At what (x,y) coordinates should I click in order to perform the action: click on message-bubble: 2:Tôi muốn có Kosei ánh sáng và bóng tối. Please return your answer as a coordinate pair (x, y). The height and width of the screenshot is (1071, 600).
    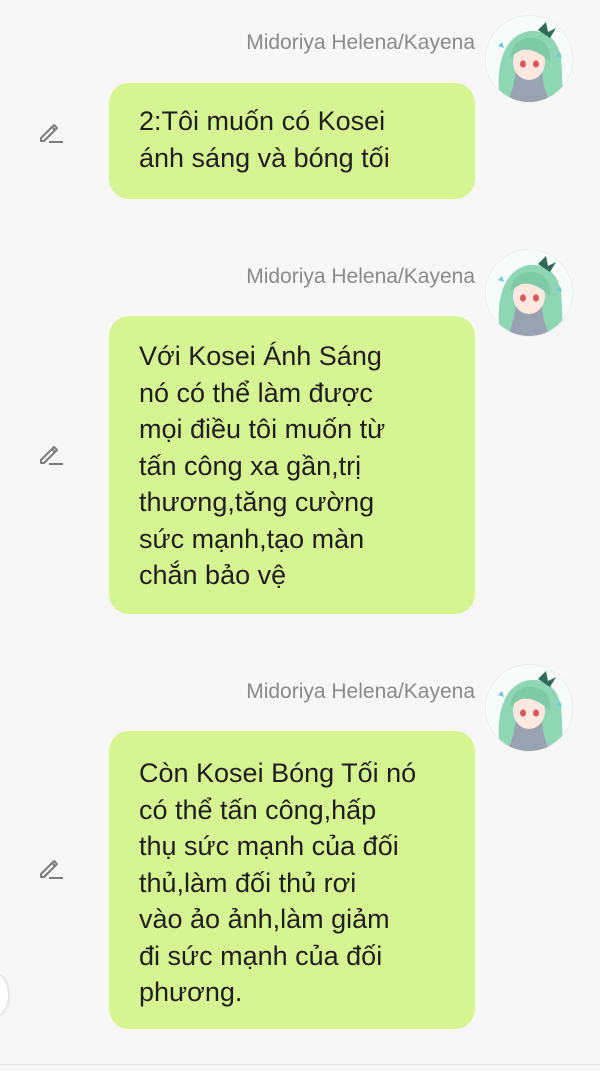
    Looking at the image, I should click on (292, 141).